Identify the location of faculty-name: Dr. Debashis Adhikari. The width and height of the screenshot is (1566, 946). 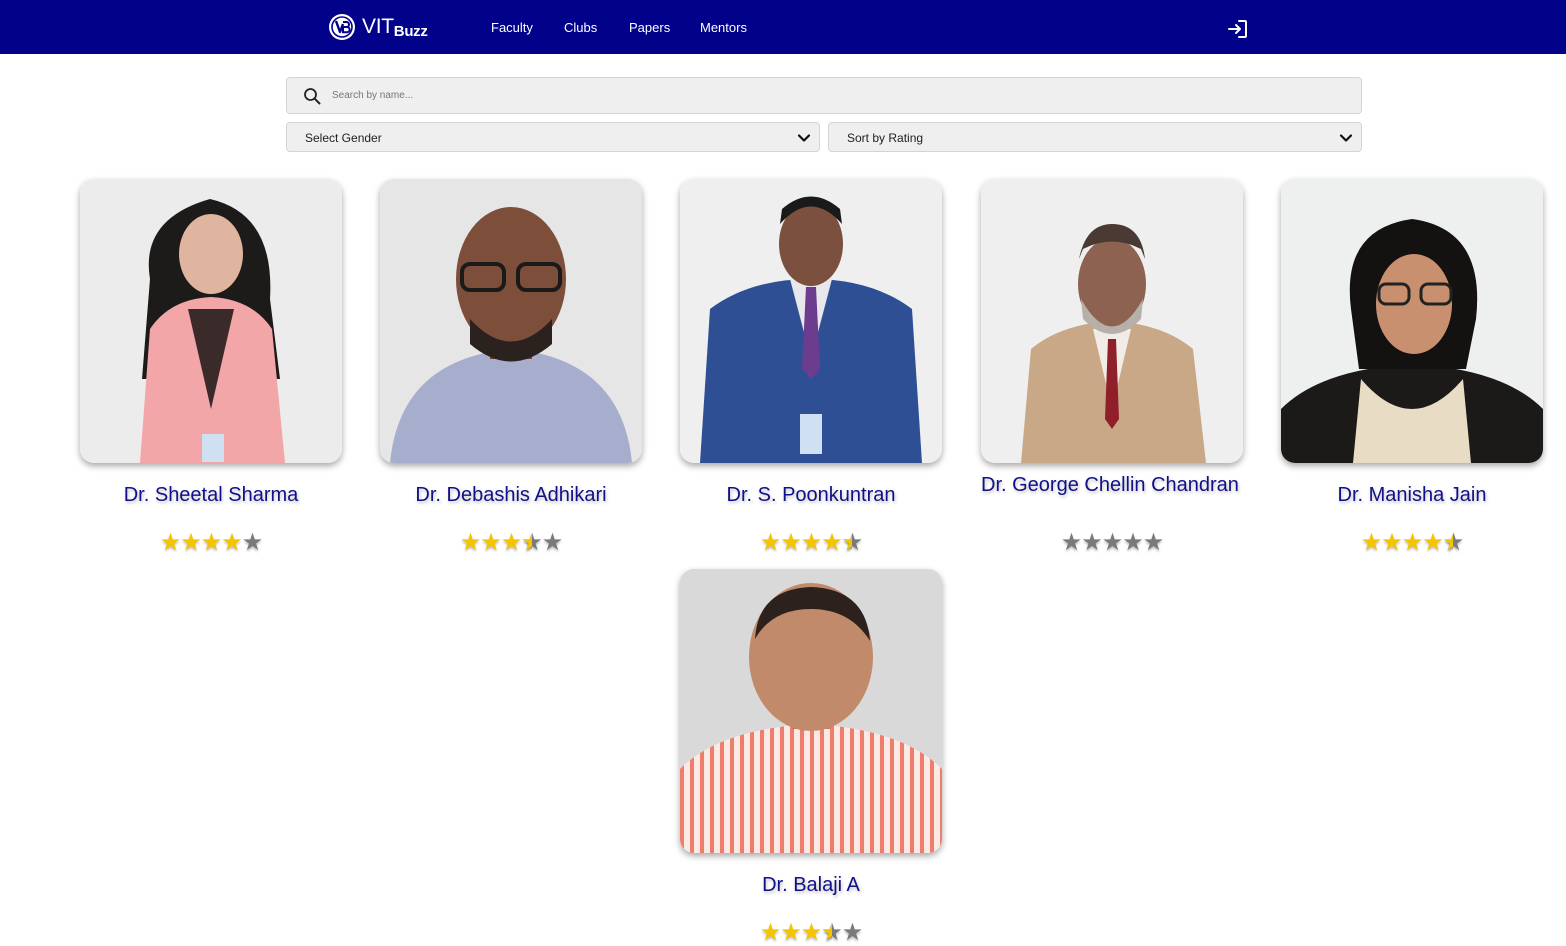
(511, 495).